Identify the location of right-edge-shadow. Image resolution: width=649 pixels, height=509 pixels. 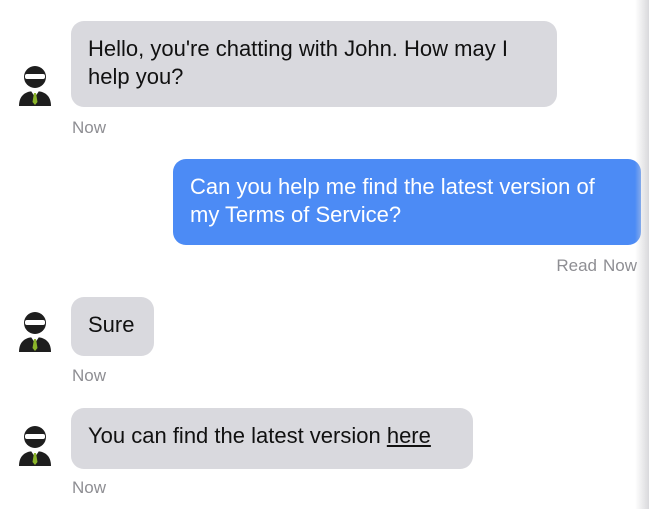
(642, 254).